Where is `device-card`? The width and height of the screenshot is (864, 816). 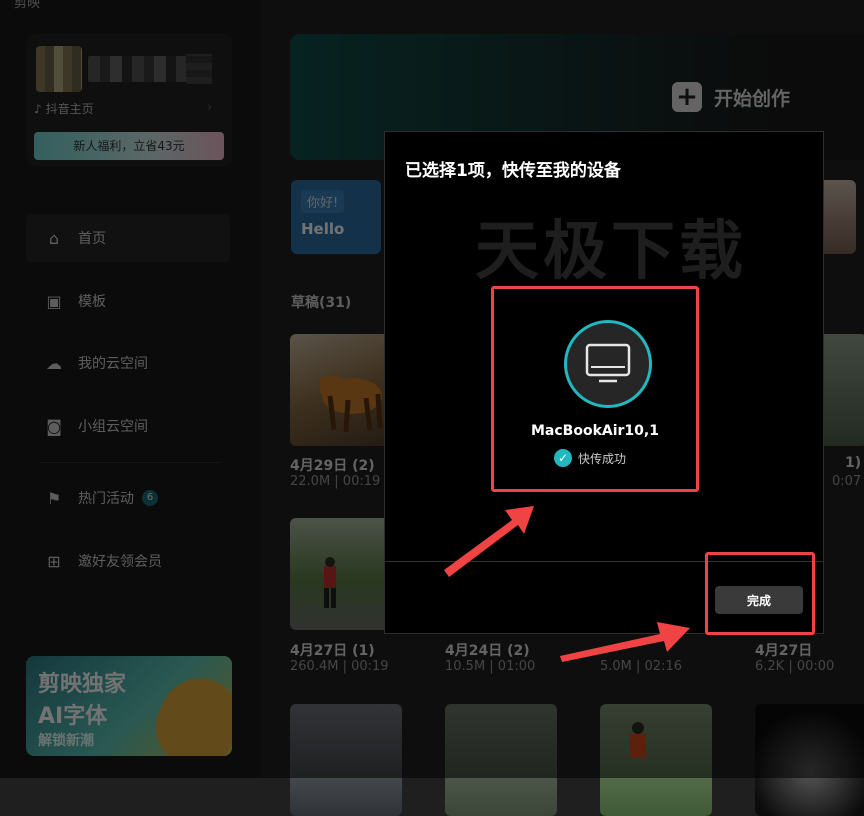
device-card is located at coordinates (608, 364).